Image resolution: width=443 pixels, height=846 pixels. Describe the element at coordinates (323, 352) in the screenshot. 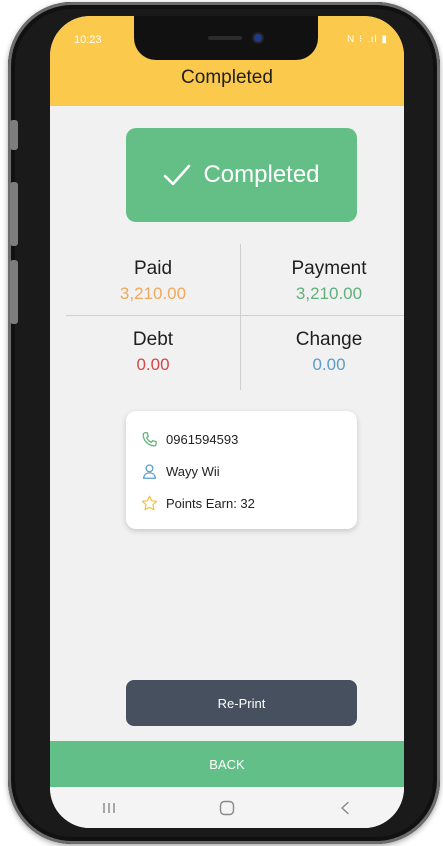

I see `summary-change: Change 0.00` at that location.